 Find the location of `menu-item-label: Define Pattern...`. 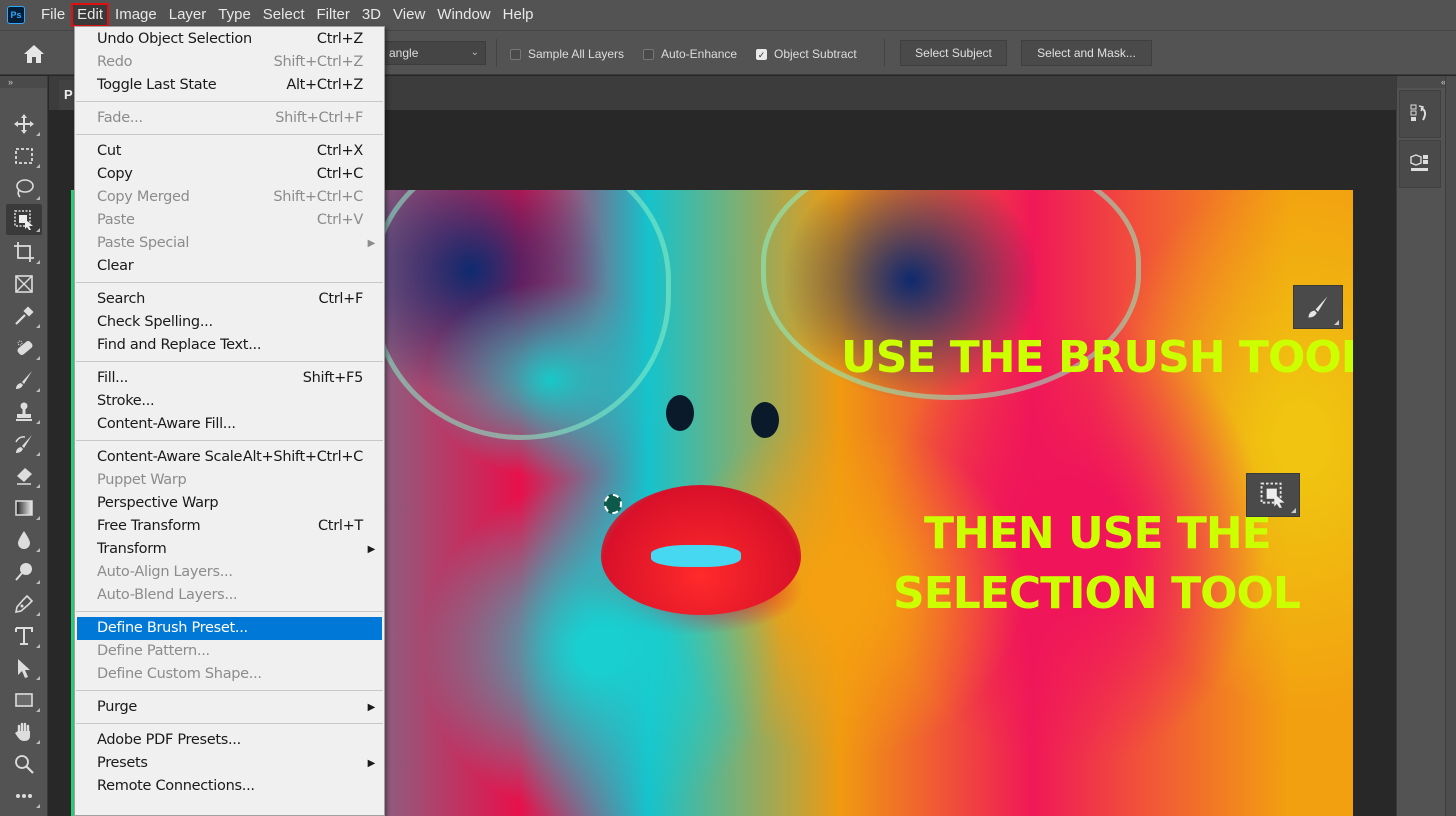

menu-item-label: Define Pattern... is located at coordinates (153, 651).